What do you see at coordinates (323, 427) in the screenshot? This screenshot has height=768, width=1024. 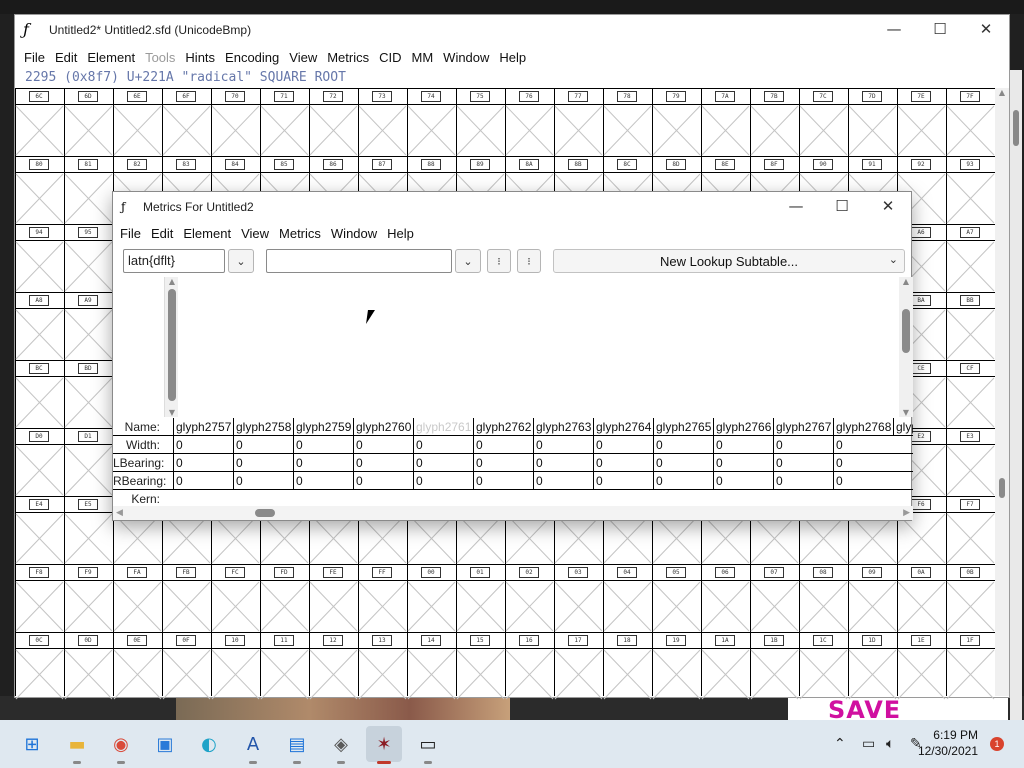 I see `glyph-name-cell: glyph2759` at bounding box center [323, 427].